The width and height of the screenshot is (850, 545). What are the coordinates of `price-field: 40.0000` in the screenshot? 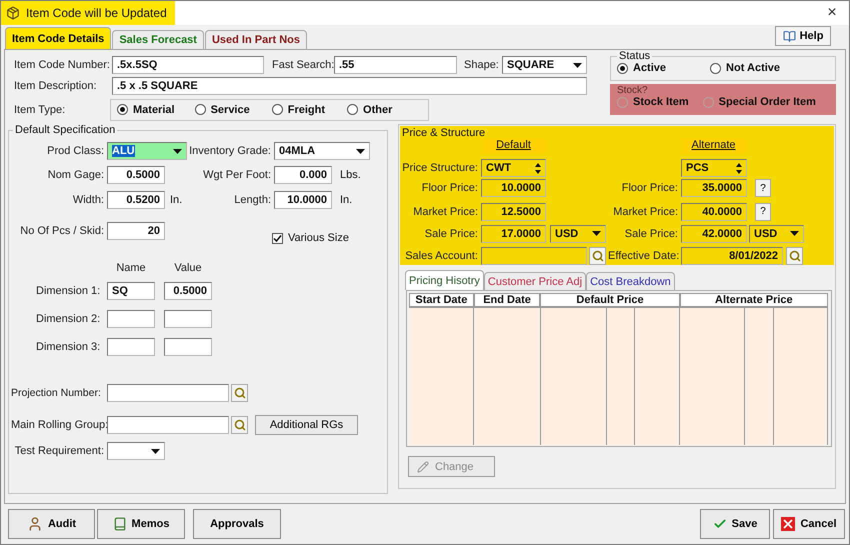 It's located at (714, 211).